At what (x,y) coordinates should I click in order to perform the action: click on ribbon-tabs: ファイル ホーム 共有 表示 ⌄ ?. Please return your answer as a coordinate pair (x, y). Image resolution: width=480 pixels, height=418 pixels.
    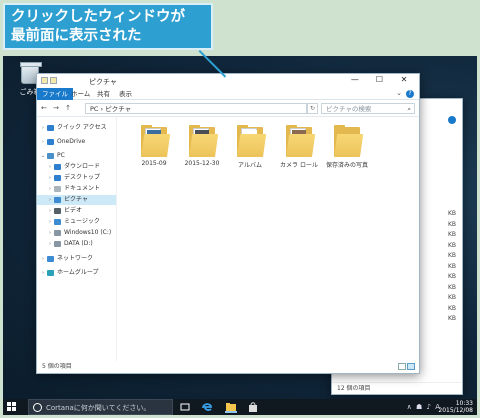
    Looking at the image, I should click on (228, 94).